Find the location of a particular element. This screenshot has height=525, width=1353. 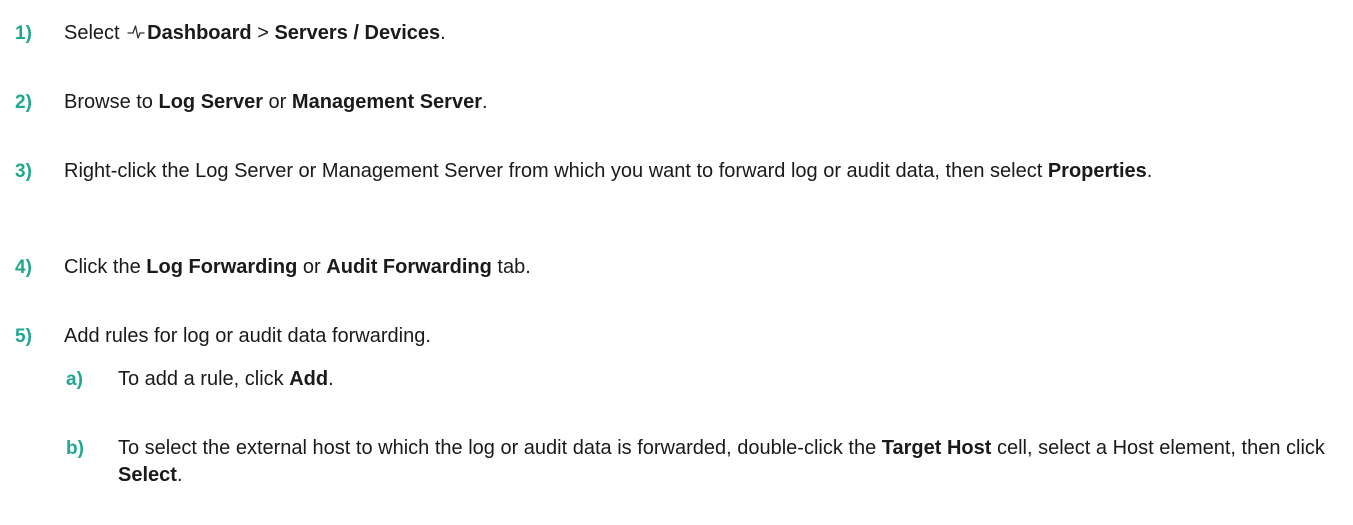

substep-text: To add a rule, click Add. is located at coordinates (226, 379).